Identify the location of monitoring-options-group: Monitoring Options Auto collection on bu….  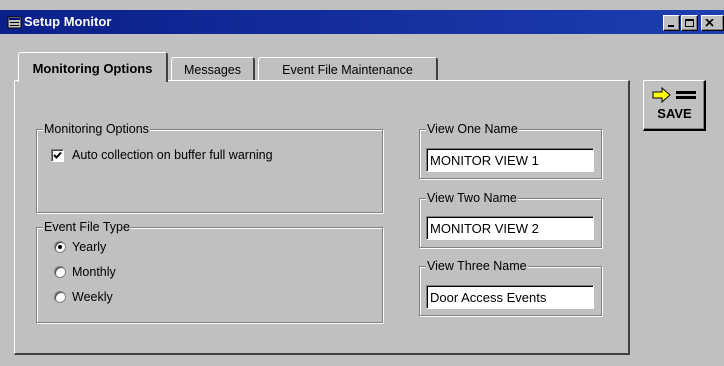
(209, 167).